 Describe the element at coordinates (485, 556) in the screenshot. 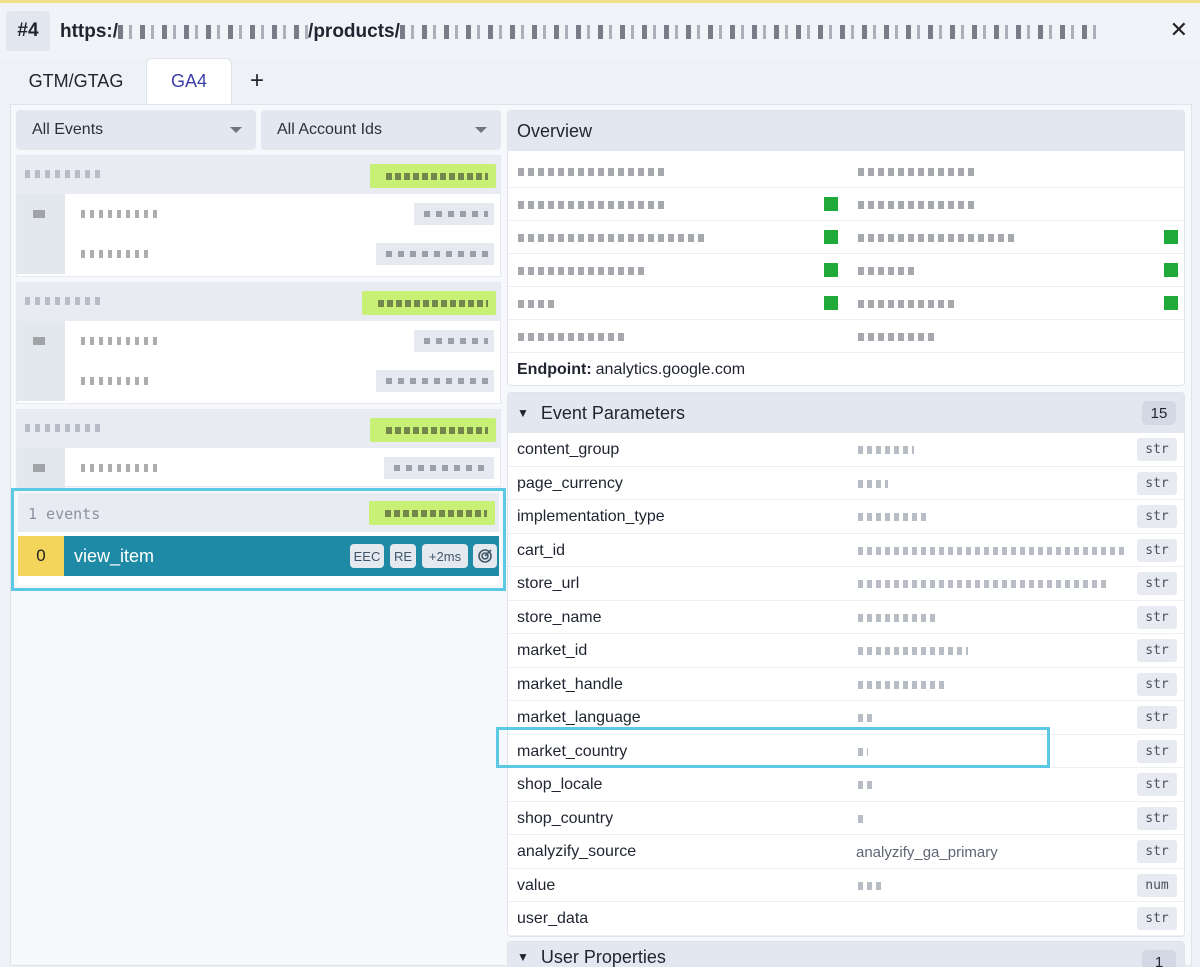

I see `target-icon` at that location.